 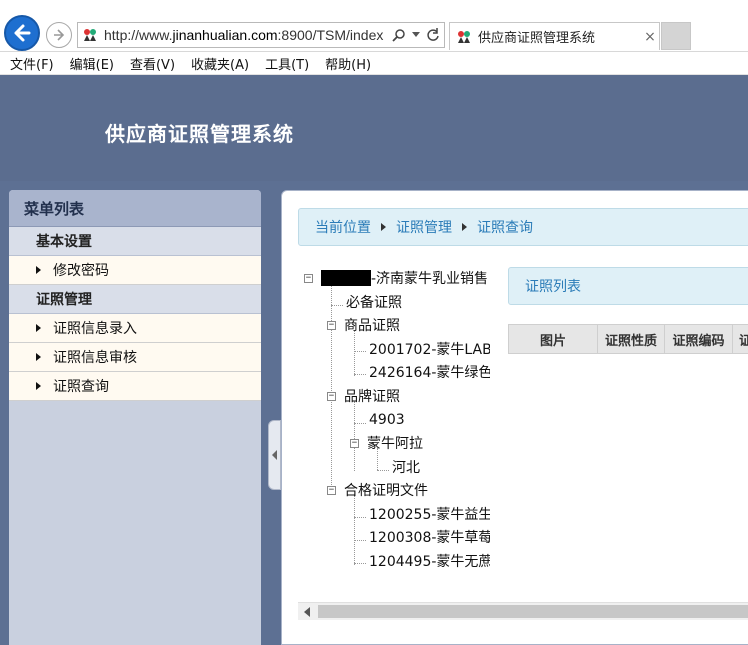 I want to click on tree-node-brand-item: 4903, so click(x=387, y=420).